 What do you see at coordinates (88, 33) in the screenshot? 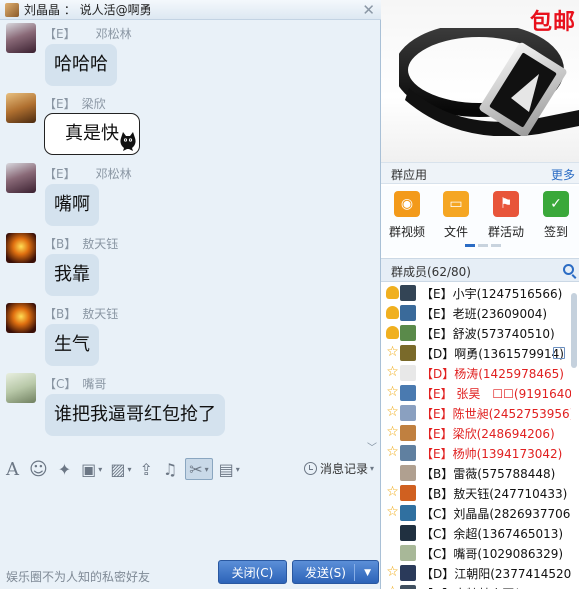
I see `sender-line: 【E】 邓松林` at bounding box center [88, 33].